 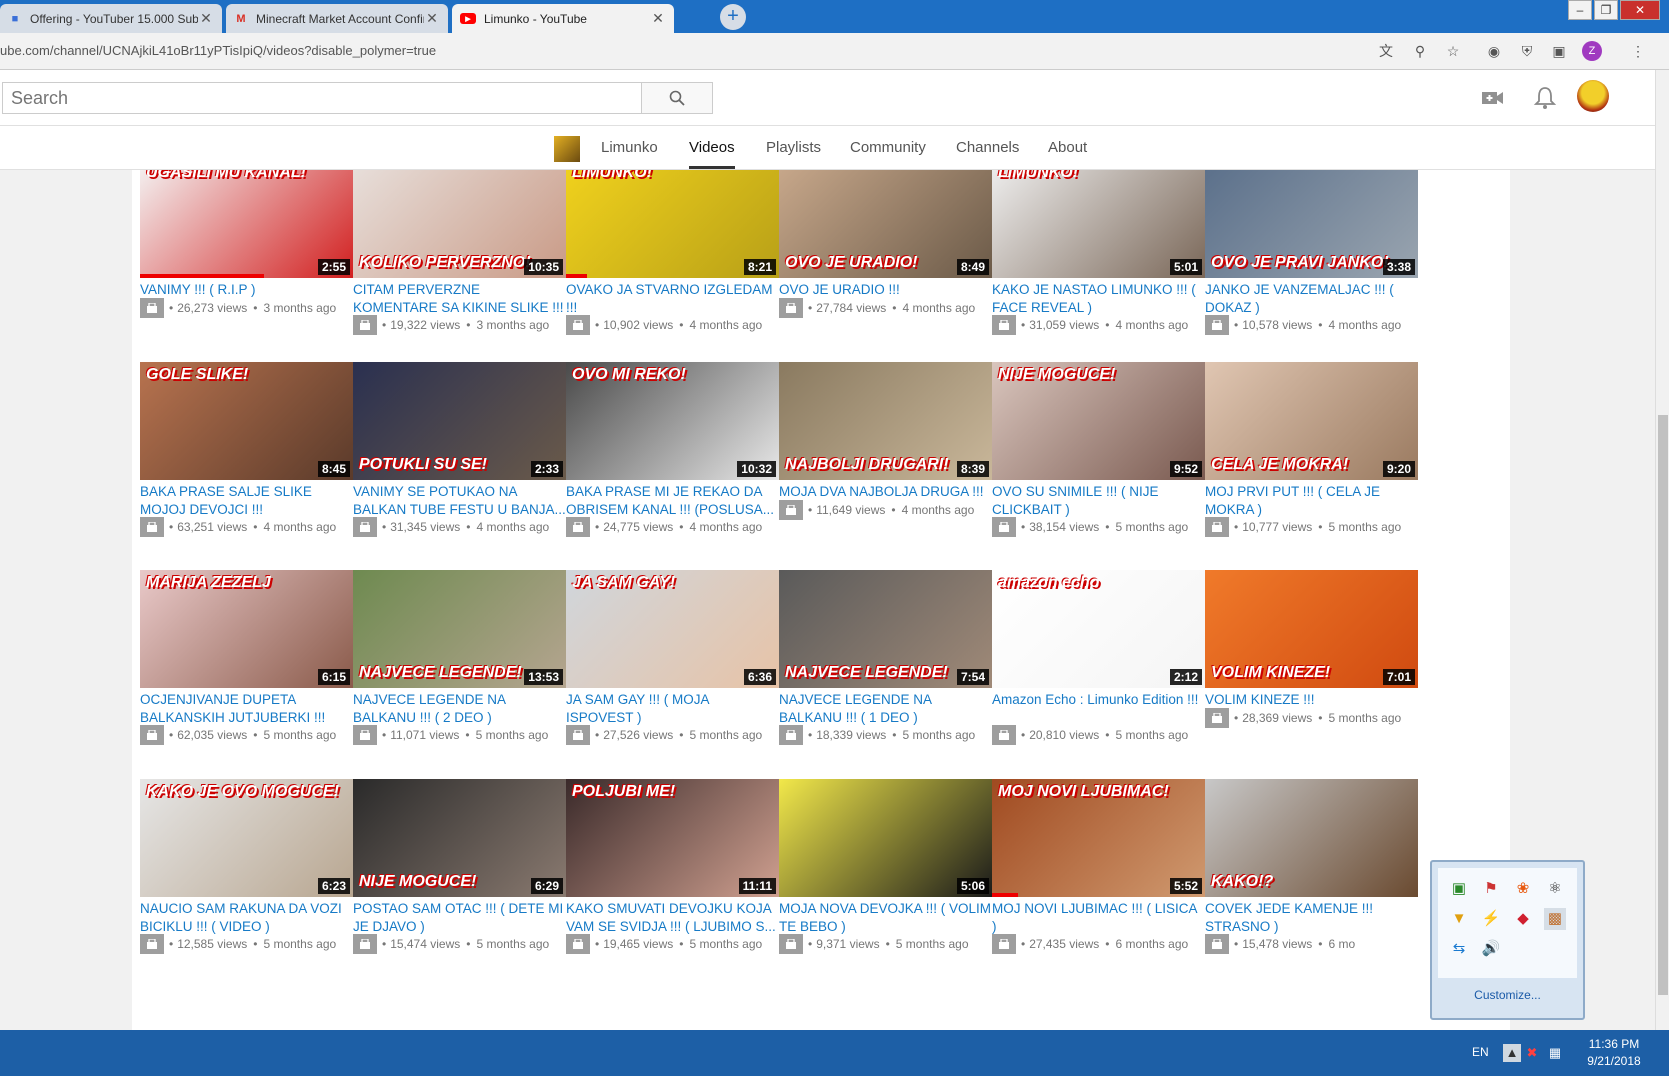 I want to click on video-thumbnail: NAJBOLJI DRUGARI! 8:39, so click(x=885, y=421).